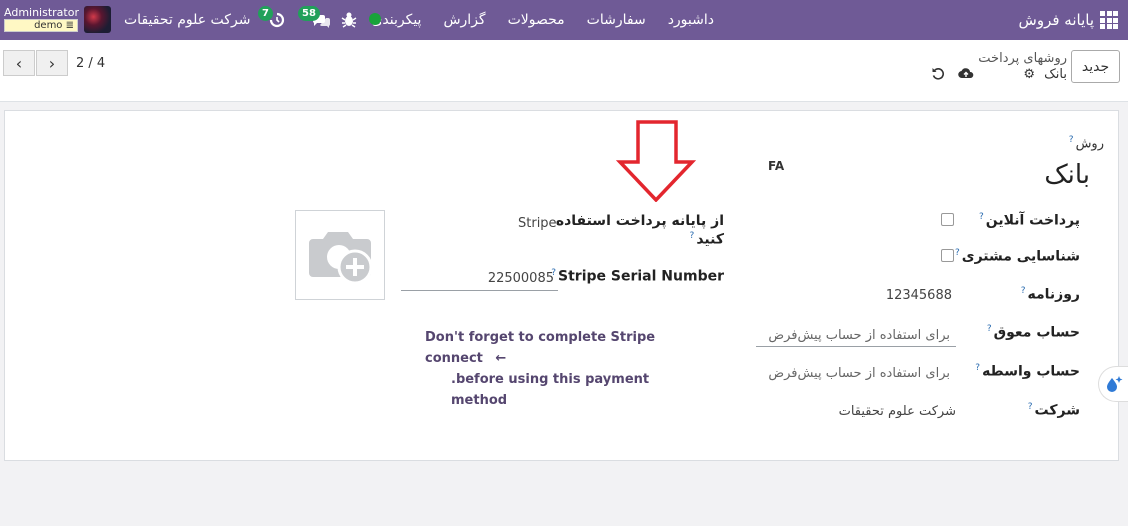 The image size is (1128, 526). Describe the element at coordinates (48, 25) in the screenshot. I see `database-name: demo` at that location.